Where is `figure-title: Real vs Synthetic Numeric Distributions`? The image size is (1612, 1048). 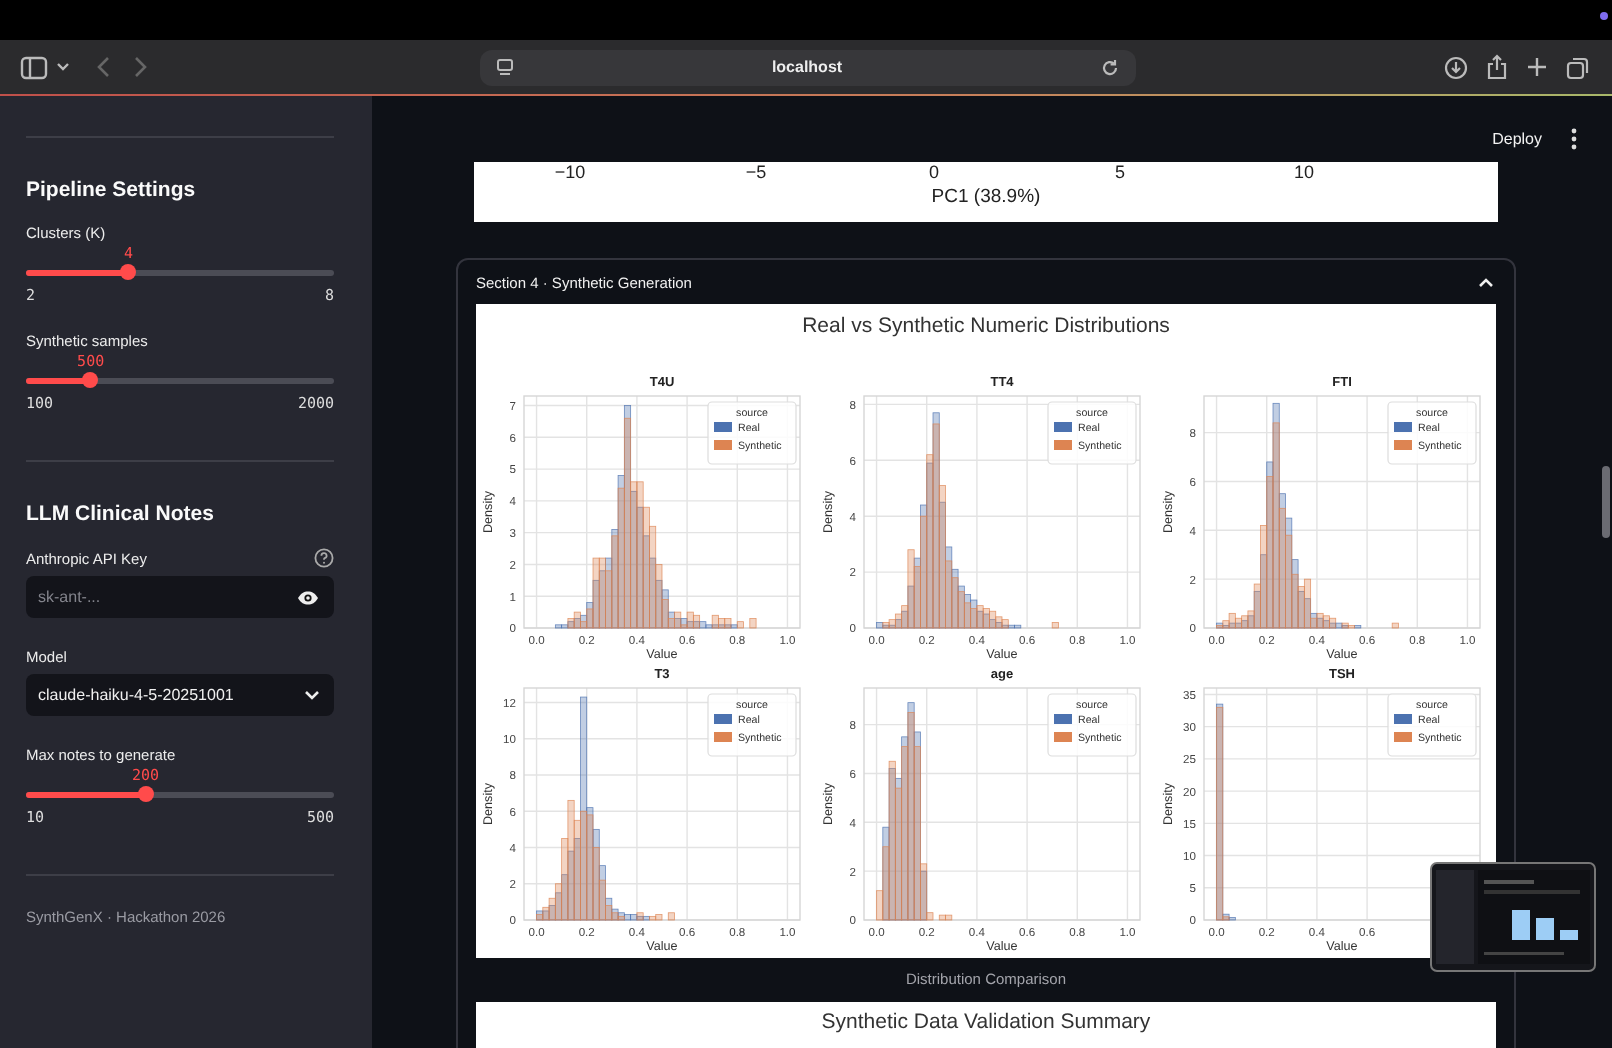
figure-title: Real vs Synthetic Numeric Distributions is located at coordinates (986, 328).